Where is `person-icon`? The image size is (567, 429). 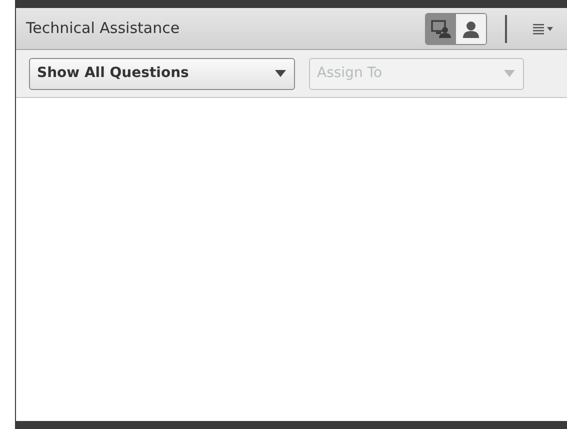
person-icon is located at coordinates (471, 29).